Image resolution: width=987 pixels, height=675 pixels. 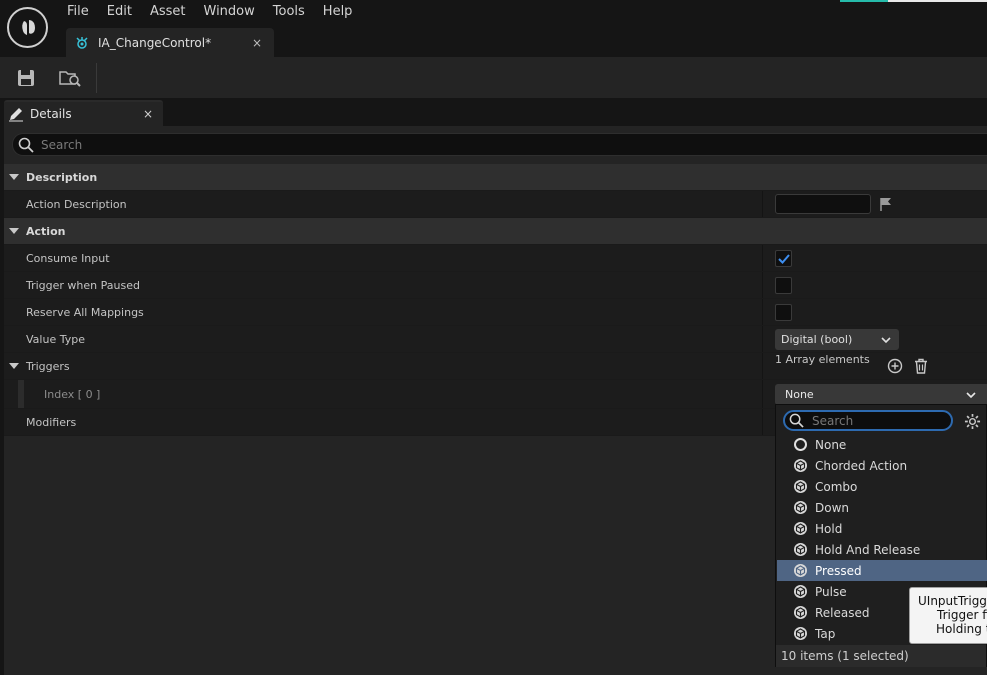 I want to click on menu-help: Help, so click(x=338, y=12).